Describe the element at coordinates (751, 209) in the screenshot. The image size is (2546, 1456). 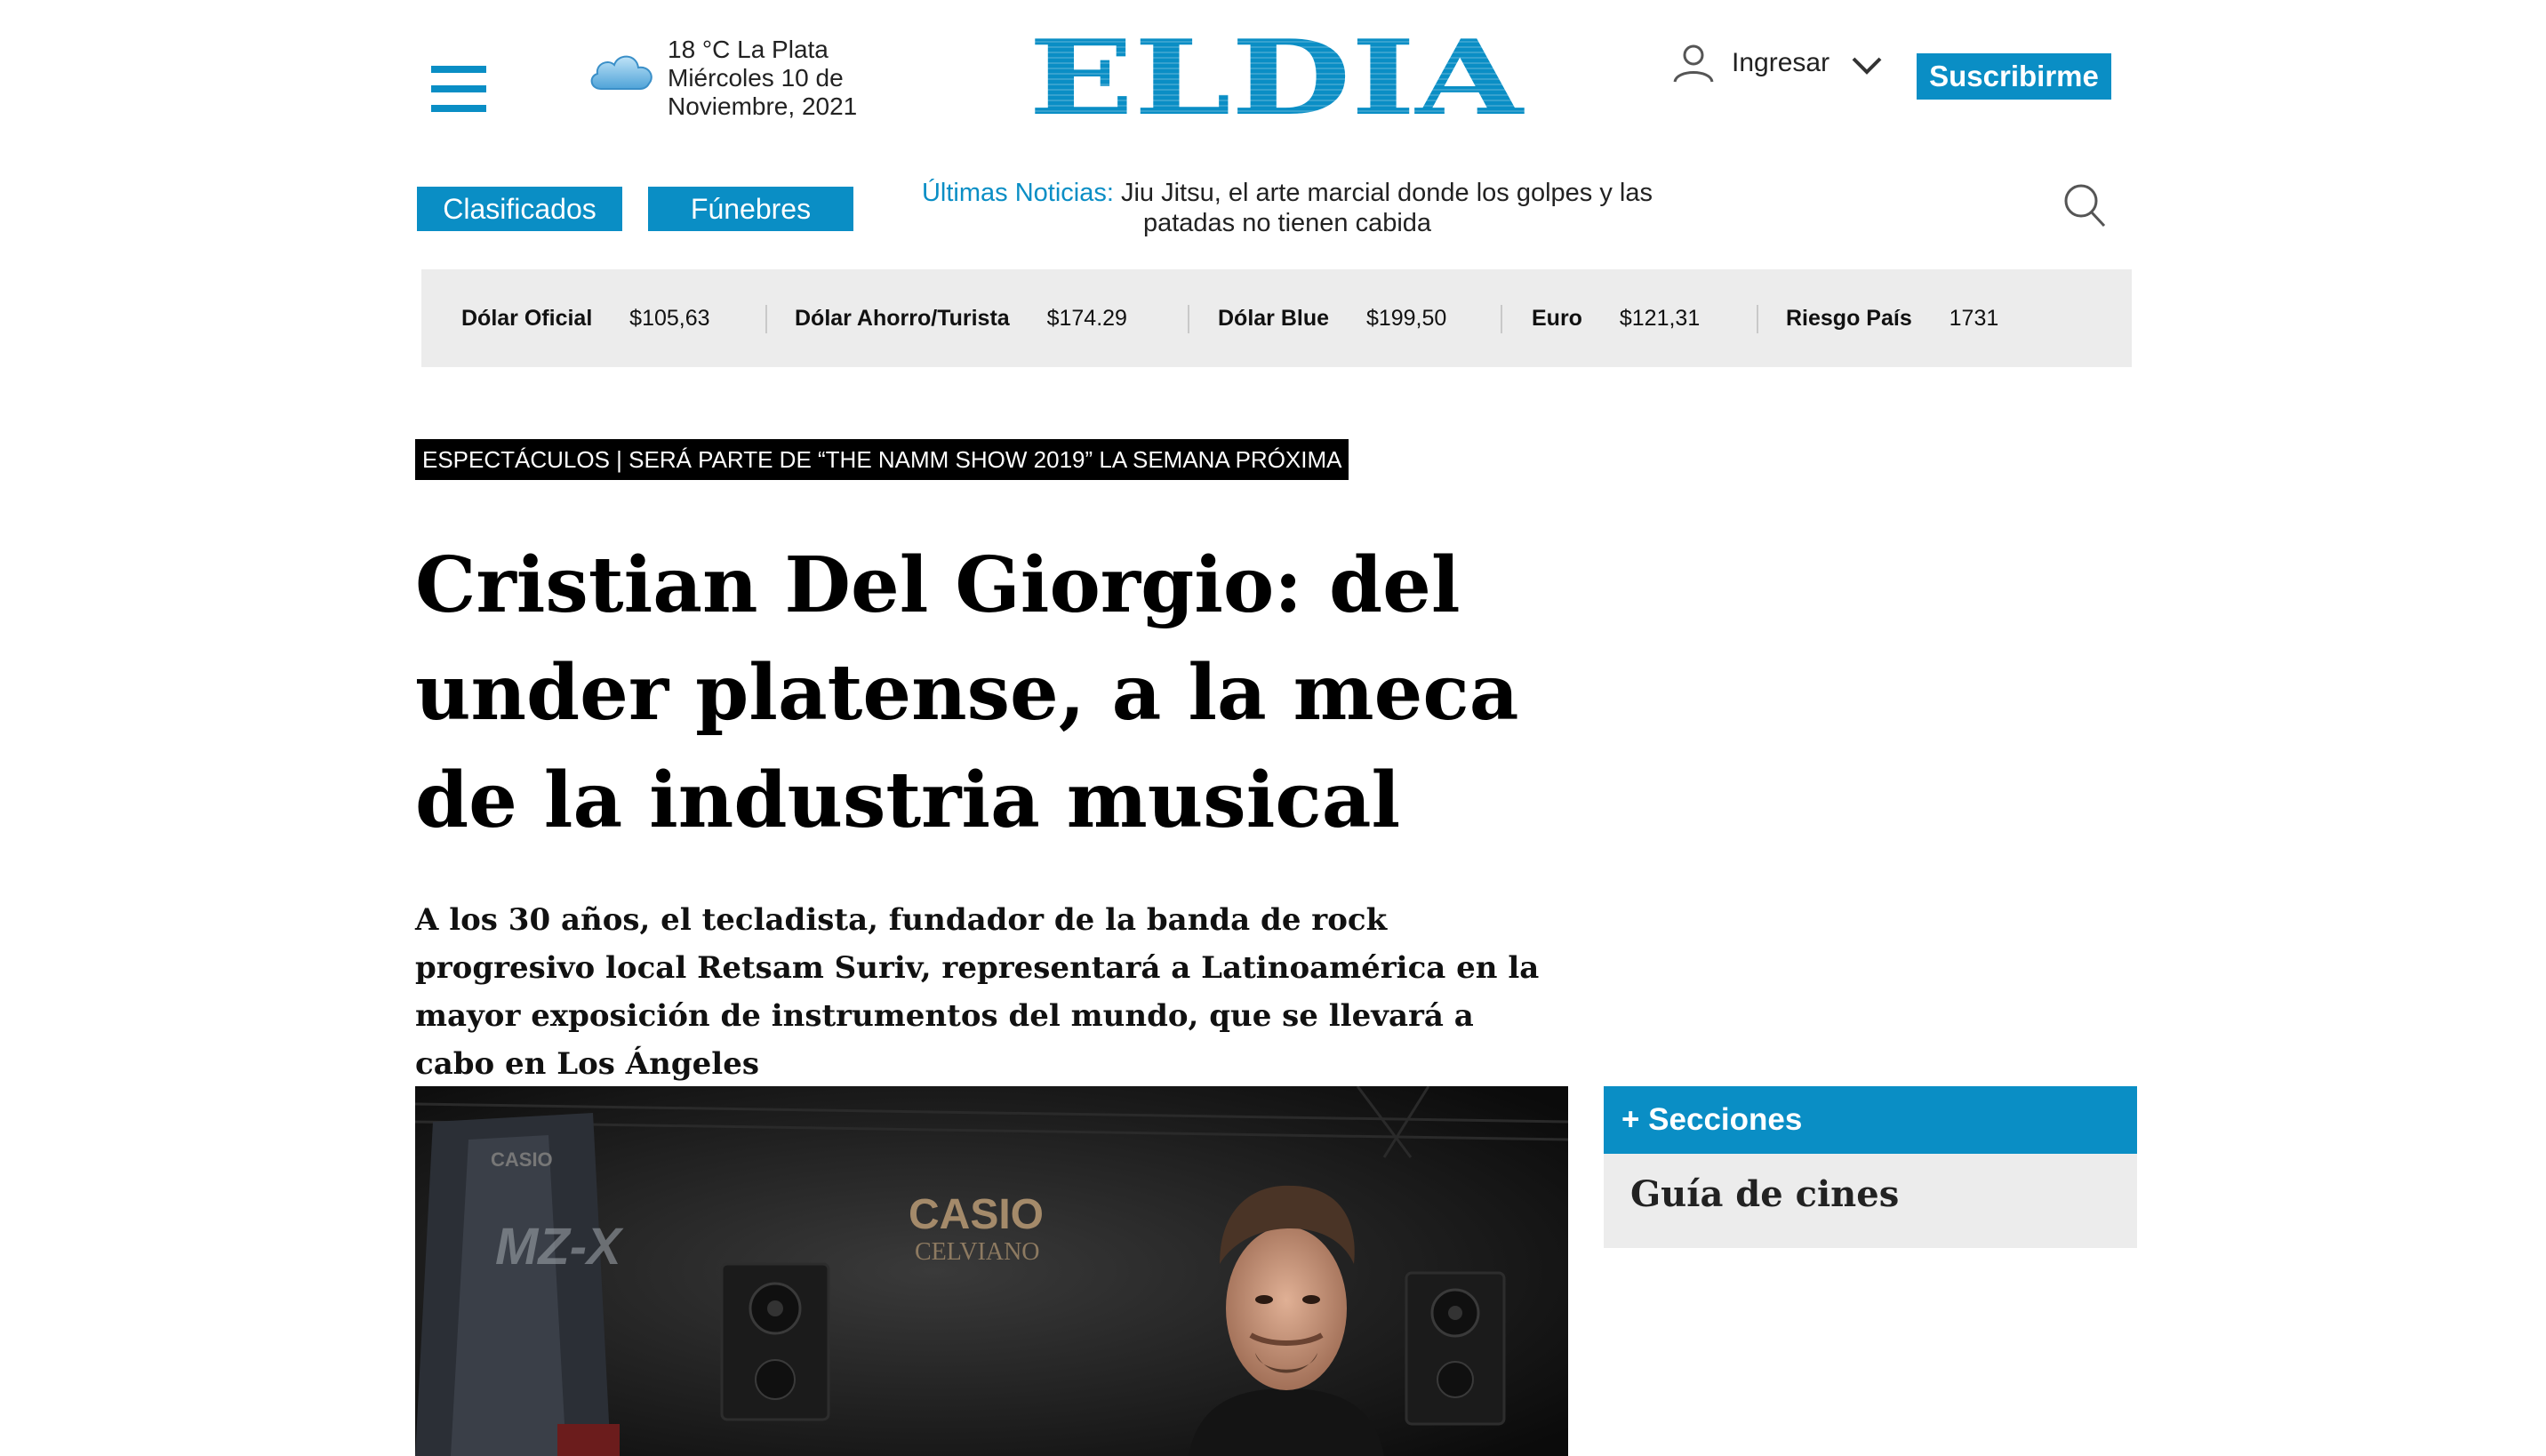
I see `funebres-button: Fúnebres` at that location.